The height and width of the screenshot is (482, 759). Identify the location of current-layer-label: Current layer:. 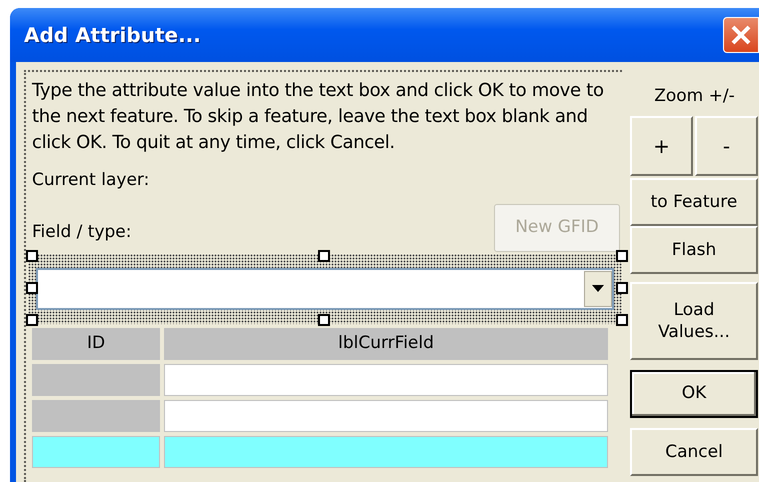
(91, 180).